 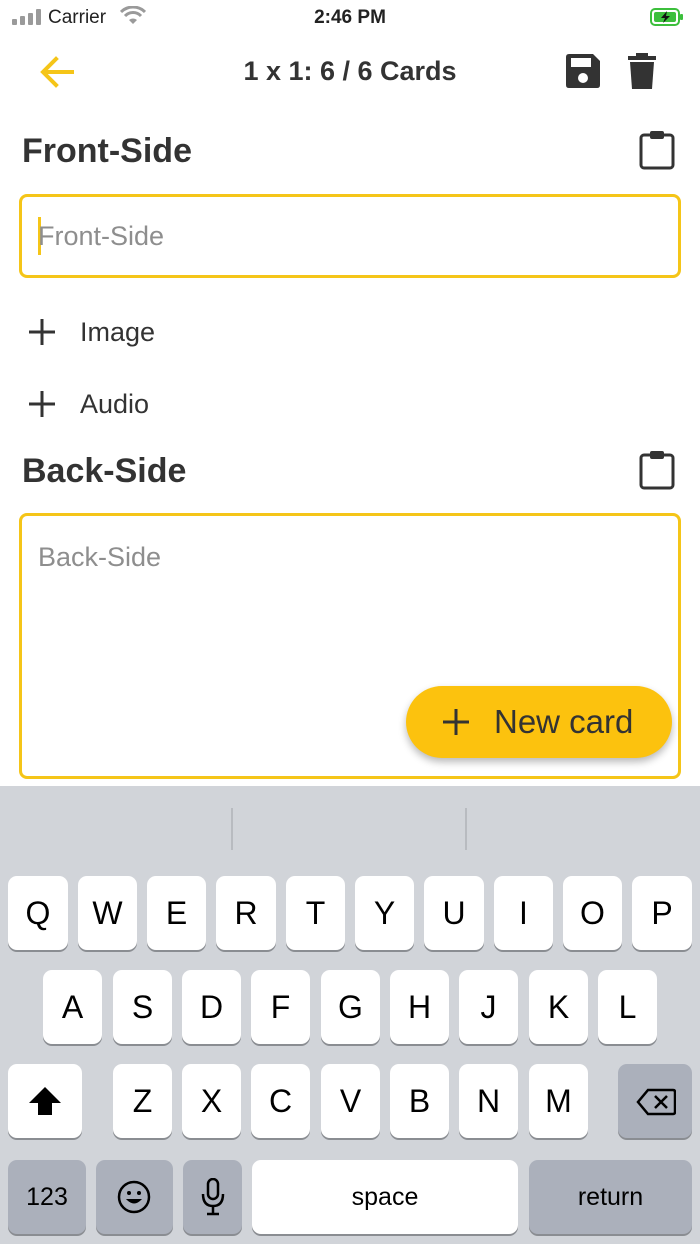 What do you see at coordinates (488, 1007) in the screenshot?
I see `key-j: J` at bounding box center [488, 1007].